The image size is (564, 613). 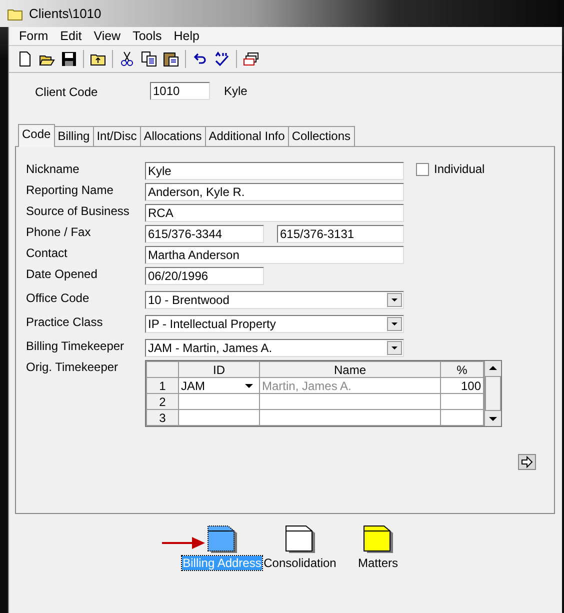 I want to click on field-label: Client Code, so click(x=67, y=91).